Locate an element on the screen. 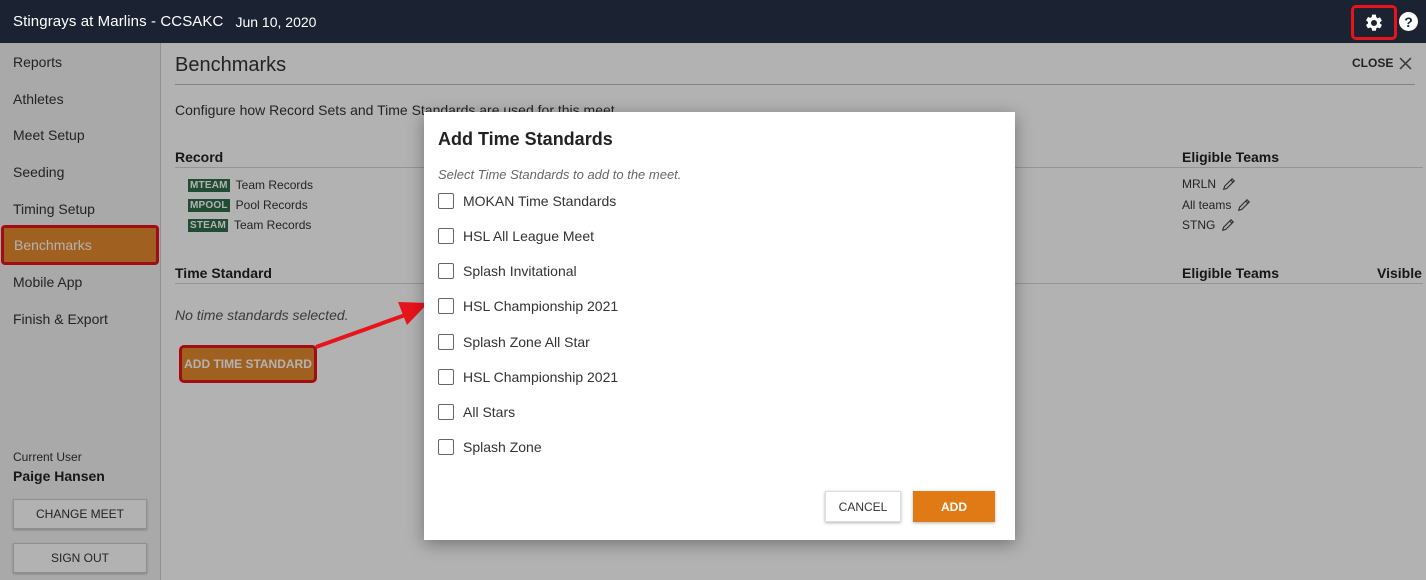  time-standard-option: HSL All League Meet is located at coordinates (516, 236).